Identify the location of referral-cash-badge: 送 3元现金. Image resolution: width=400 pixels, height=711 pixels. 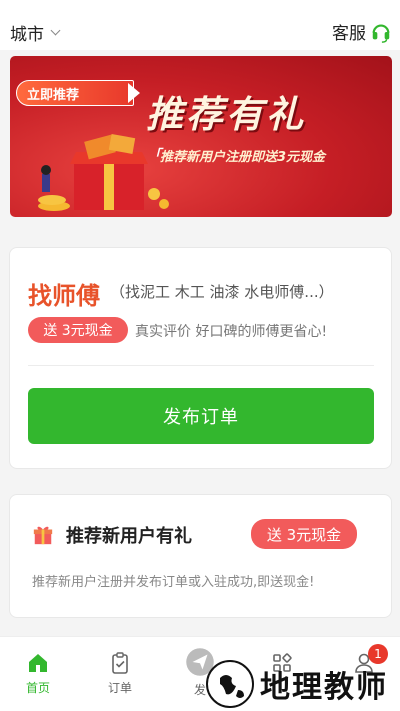
(304, 534).